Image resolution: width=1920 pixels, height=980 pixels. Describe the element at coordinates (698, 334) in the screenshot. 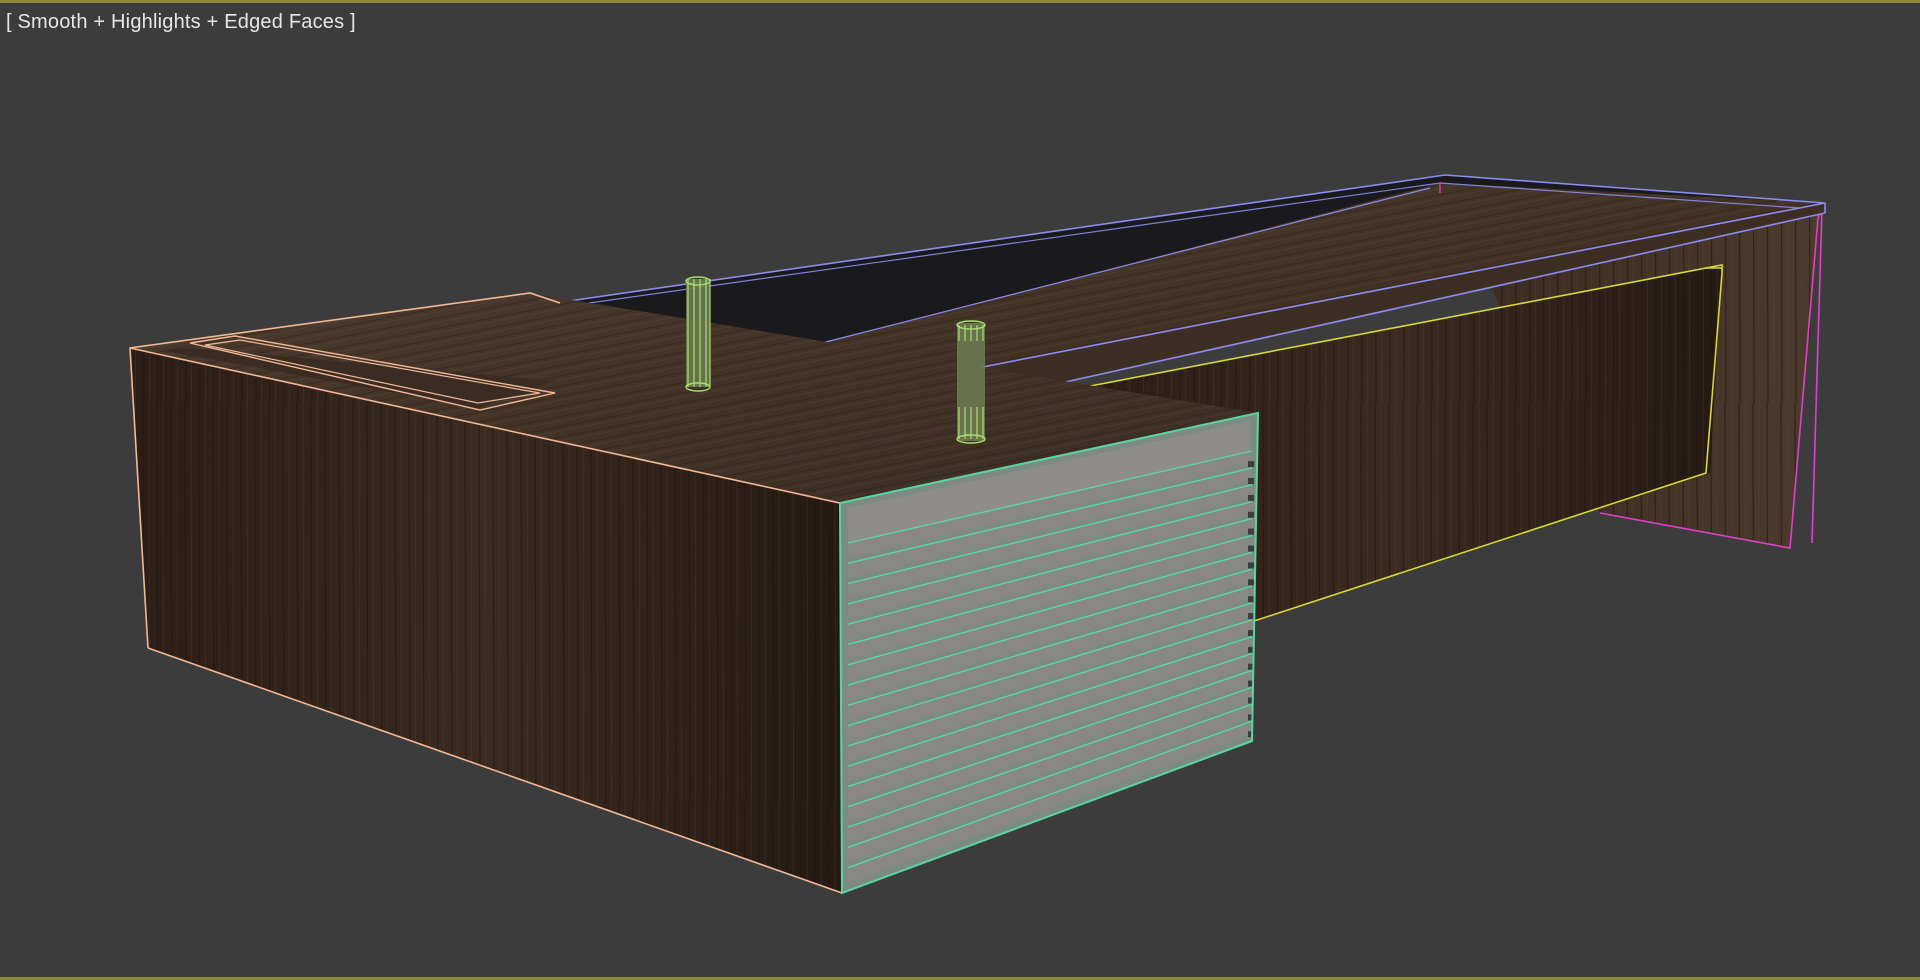

I see `support-pin-left` at that location.